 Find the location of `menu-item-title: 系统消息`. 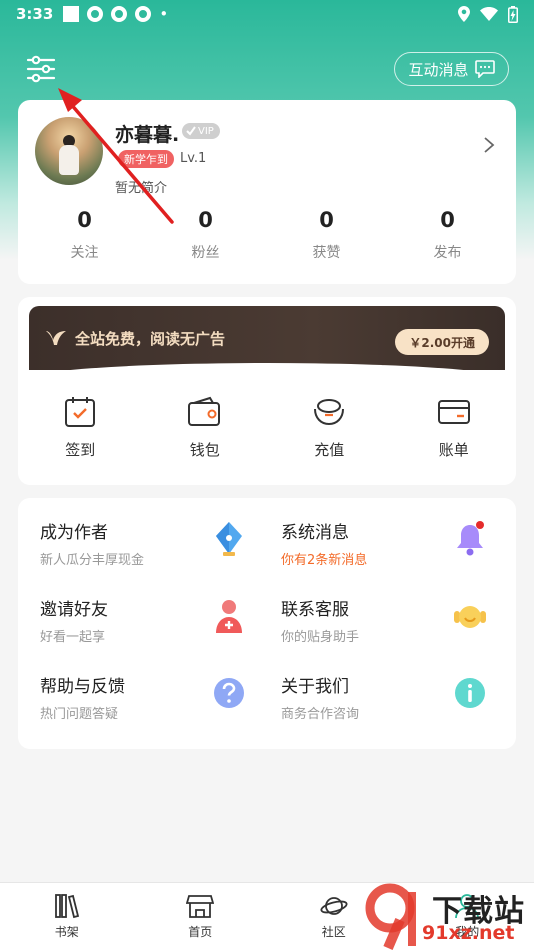

menu-item-title: 系统消息 is located at coordinates (315, 533).